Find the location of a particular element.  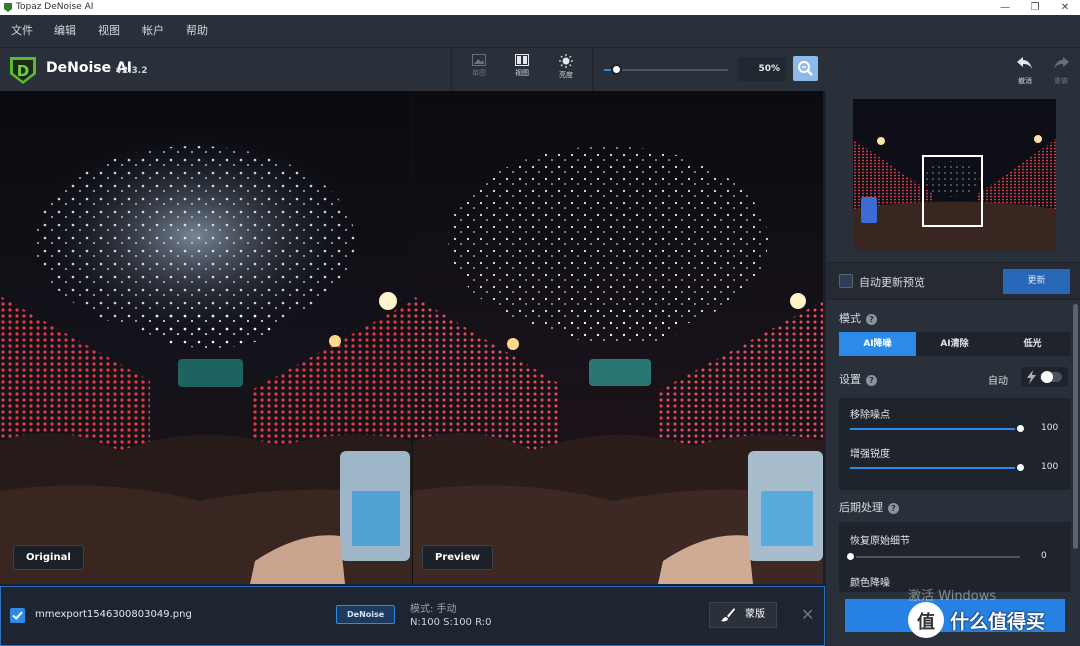

mode-section-title: 模式? is located at coordinates (858, 318).